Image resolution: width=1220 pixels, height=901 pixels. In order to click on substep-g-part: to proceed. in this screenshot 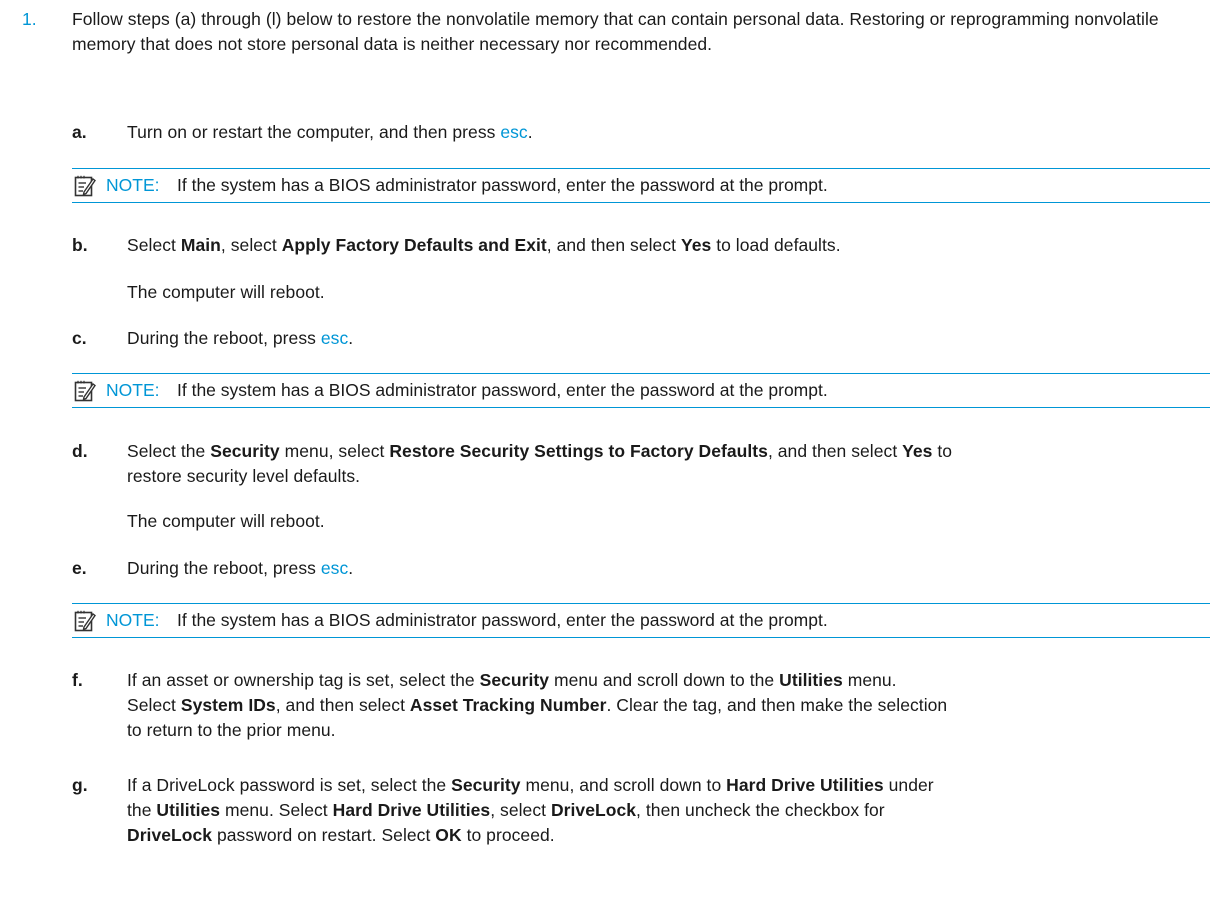, I will do `click(508, 835)`.